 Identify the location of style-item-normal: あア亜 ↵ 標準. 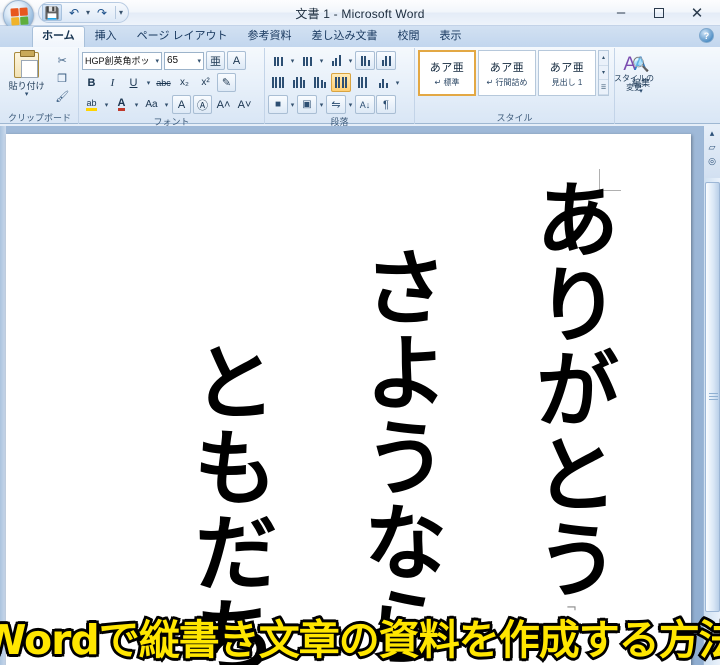
(447, 73).